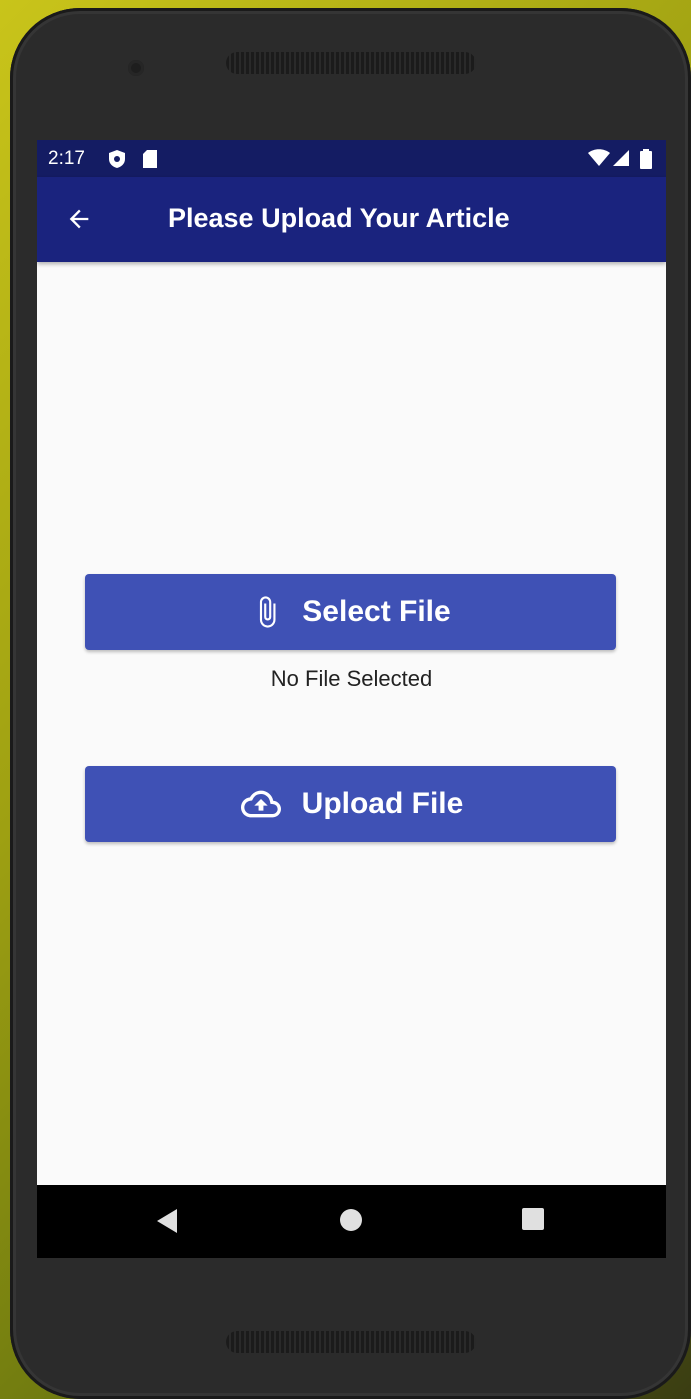 This screenshot has width=691, height=1399. I want to click on status-bar: 2:17, so click(351, 158).